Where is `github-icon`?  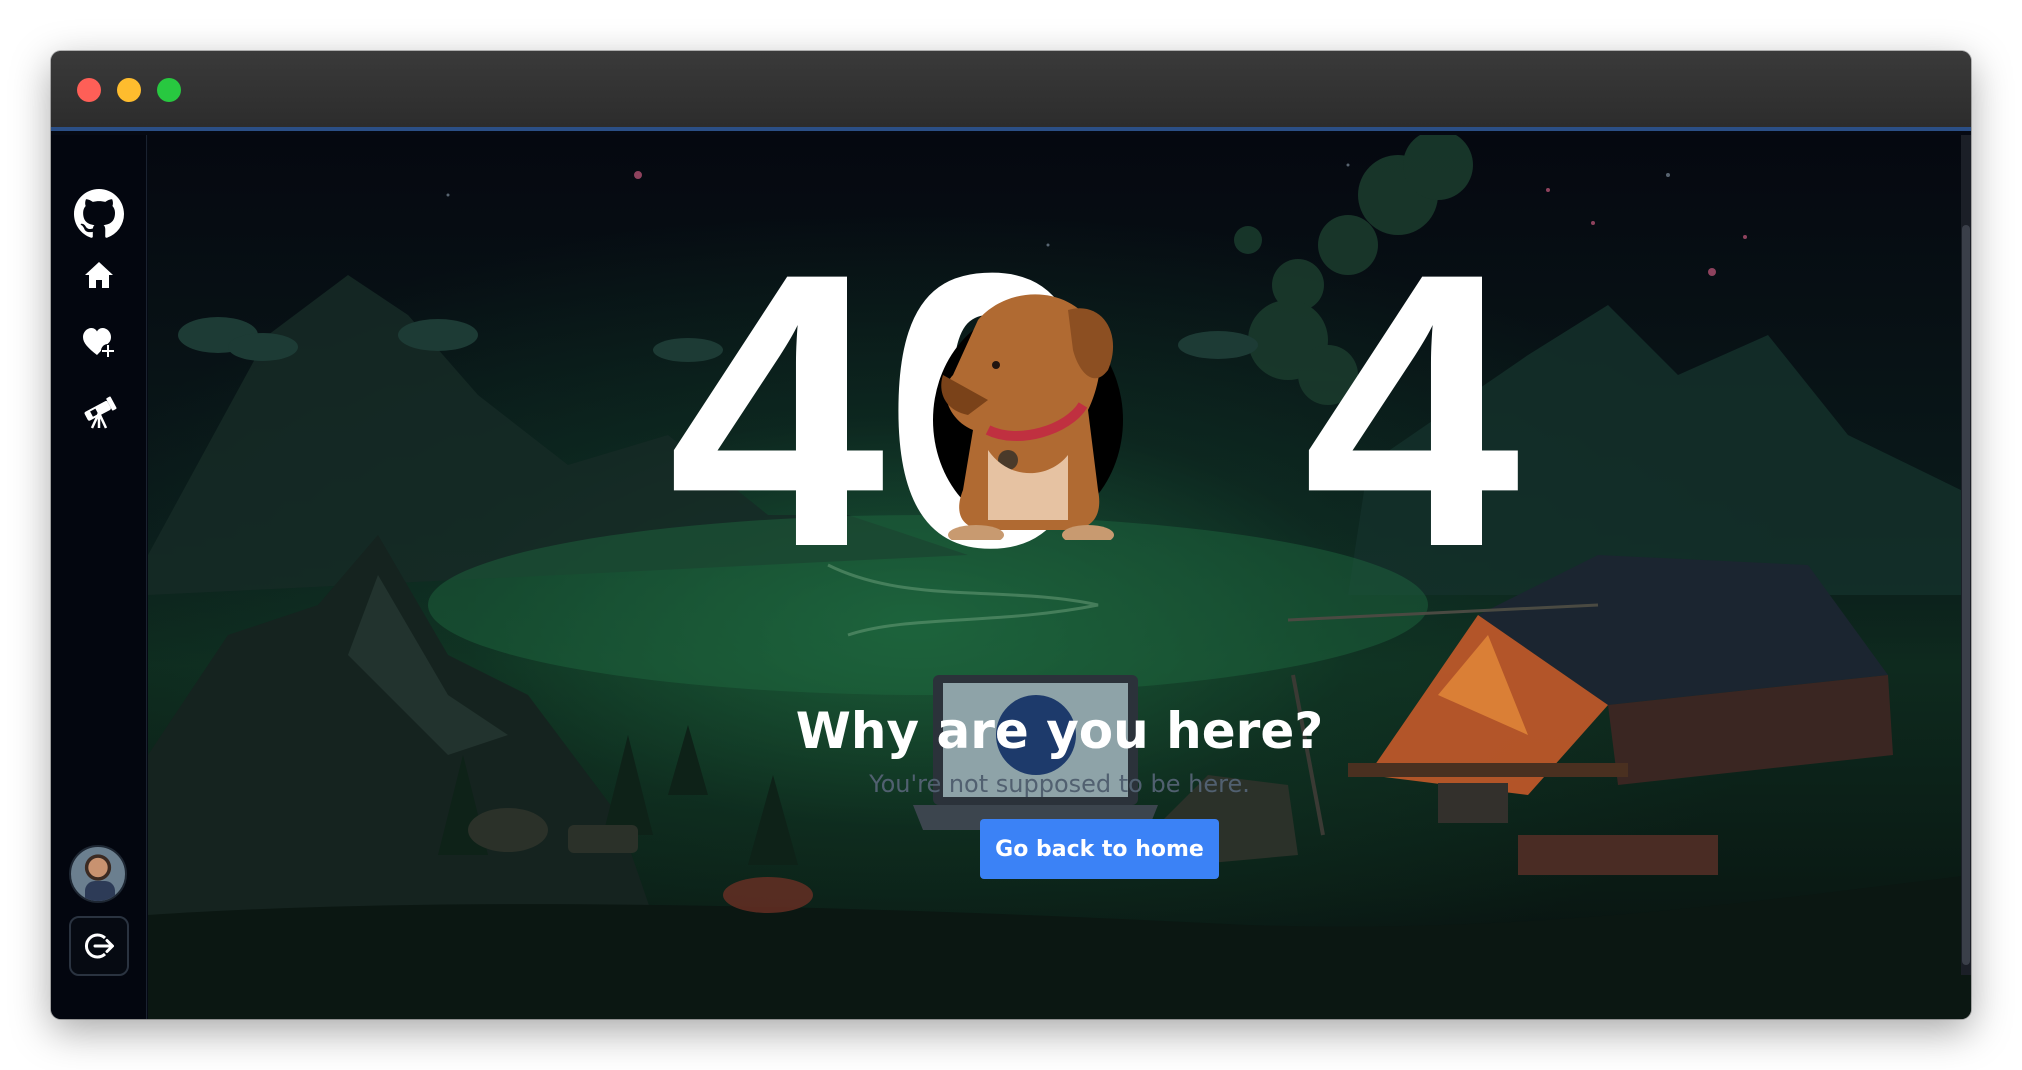
github-icon is located at coordinates (99, 214).